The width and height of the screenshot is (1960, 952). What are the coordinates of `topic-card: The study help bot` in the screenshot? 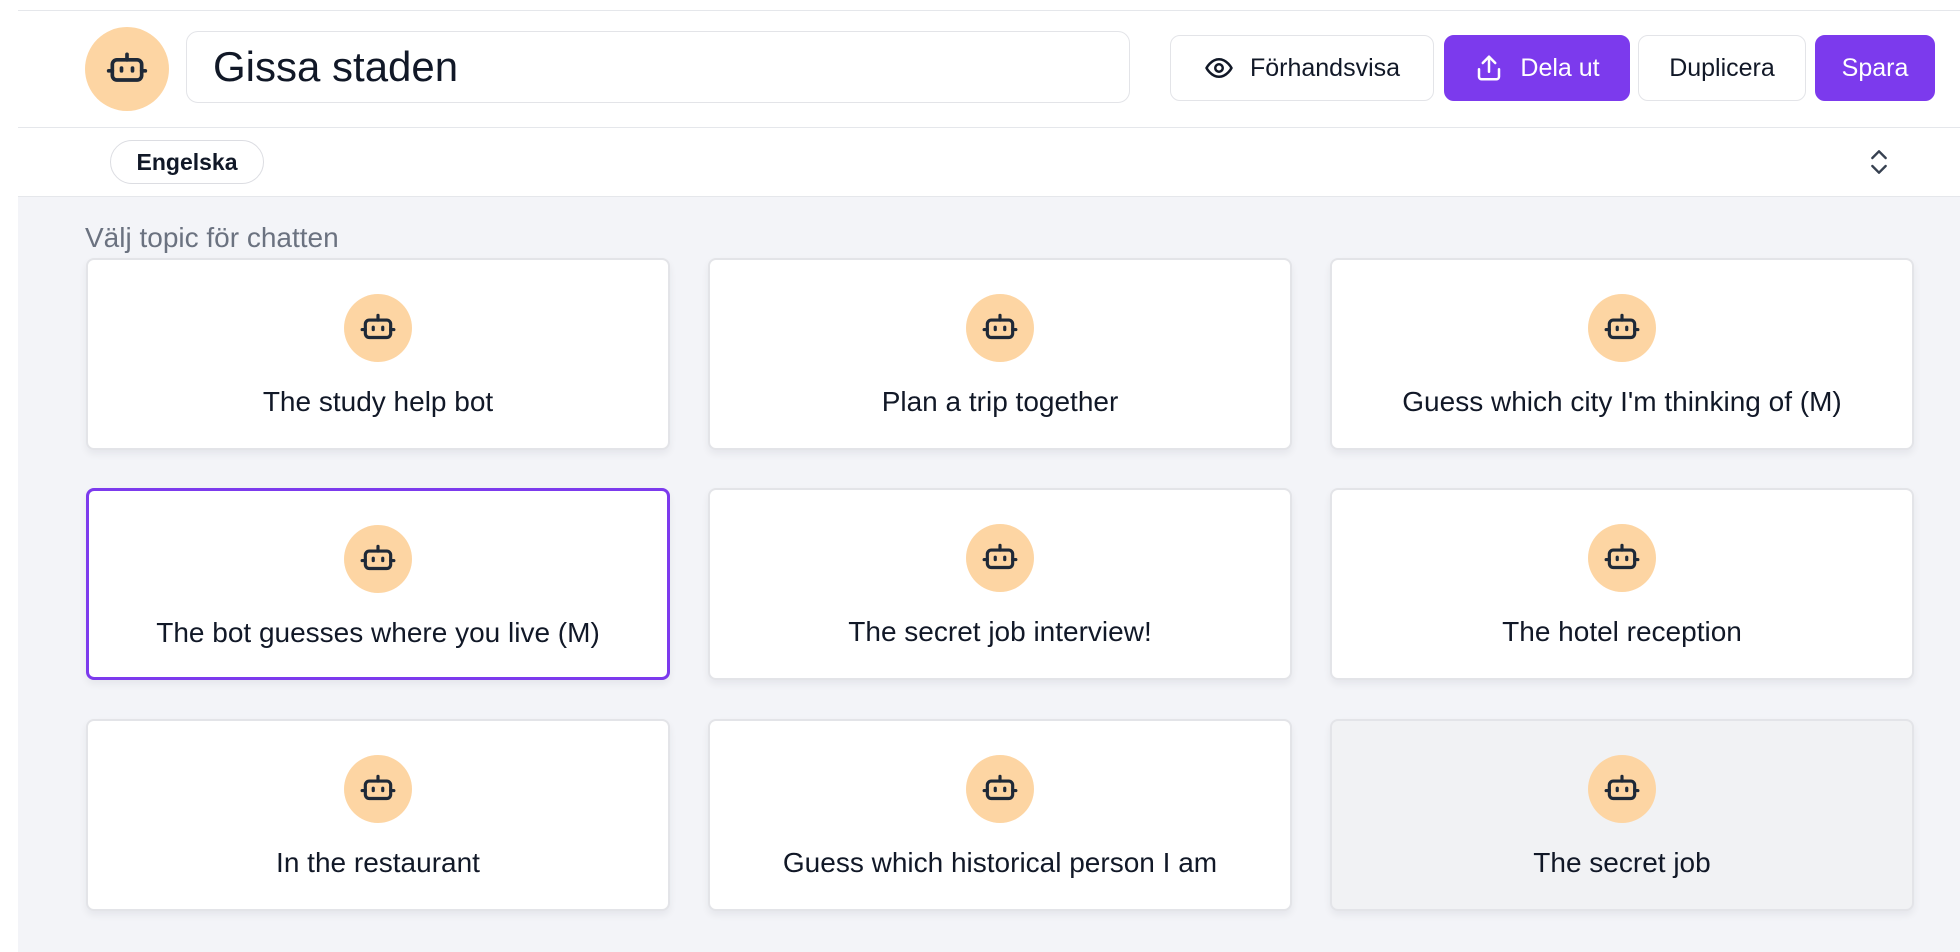 It's located at (378, 354).